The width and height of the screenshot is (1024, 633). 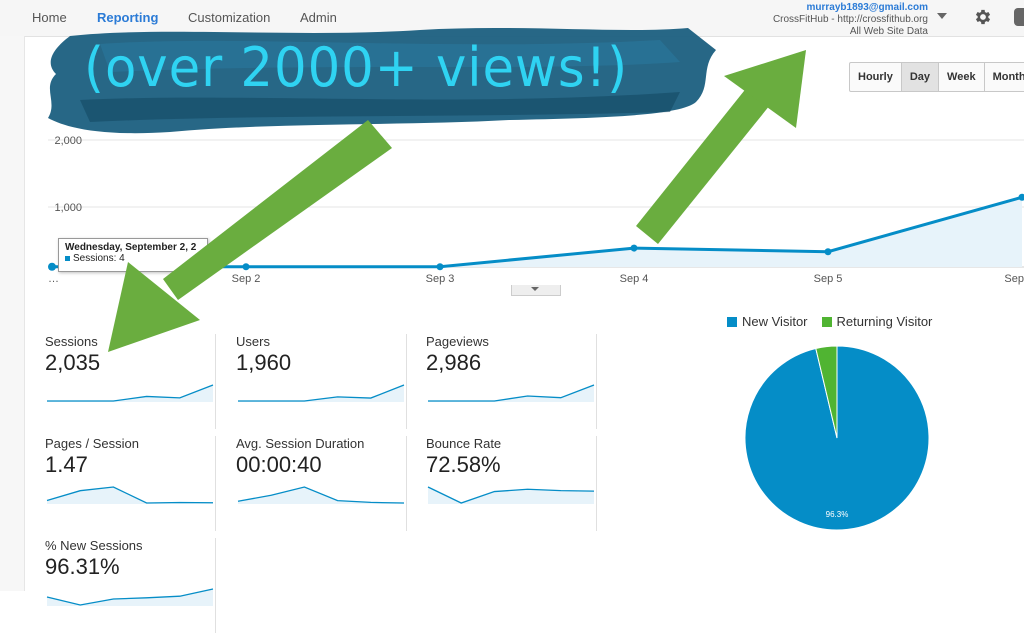 What do you see at coordinates (828, 279) in the screenshot?
I see `x-tick-label: Sep 5` at bounding box center [828, 279].